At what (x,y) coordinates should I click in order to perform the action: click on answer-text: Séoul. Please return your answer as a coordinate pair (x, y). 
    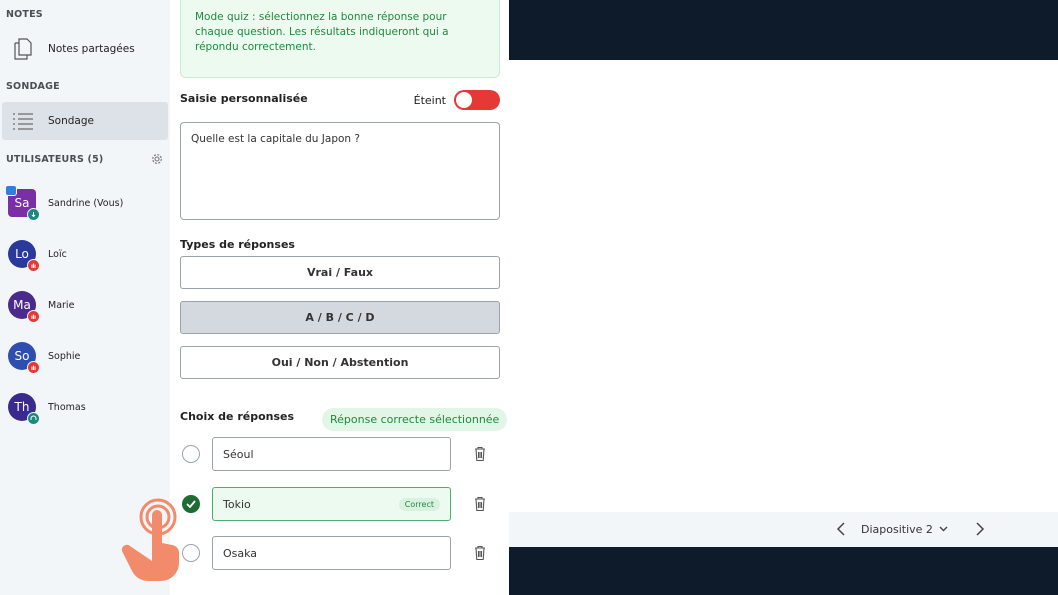
    Looking at the image, I should click on (238, 454).